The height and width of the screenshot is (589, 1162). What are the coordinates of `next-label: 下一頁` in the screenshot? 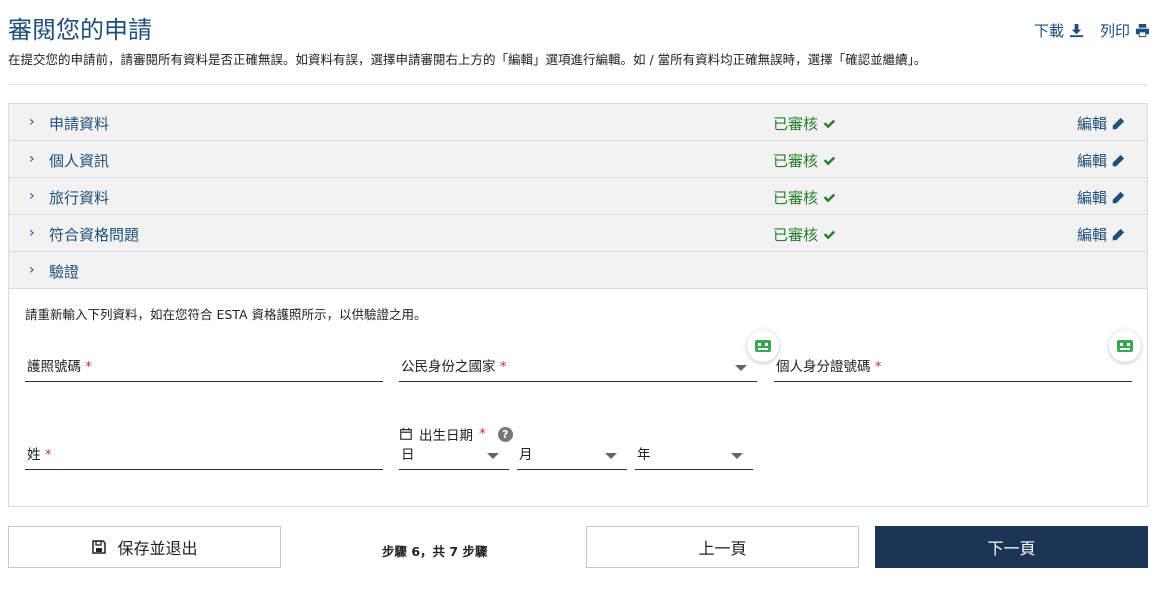 It's located at (1011, 548).